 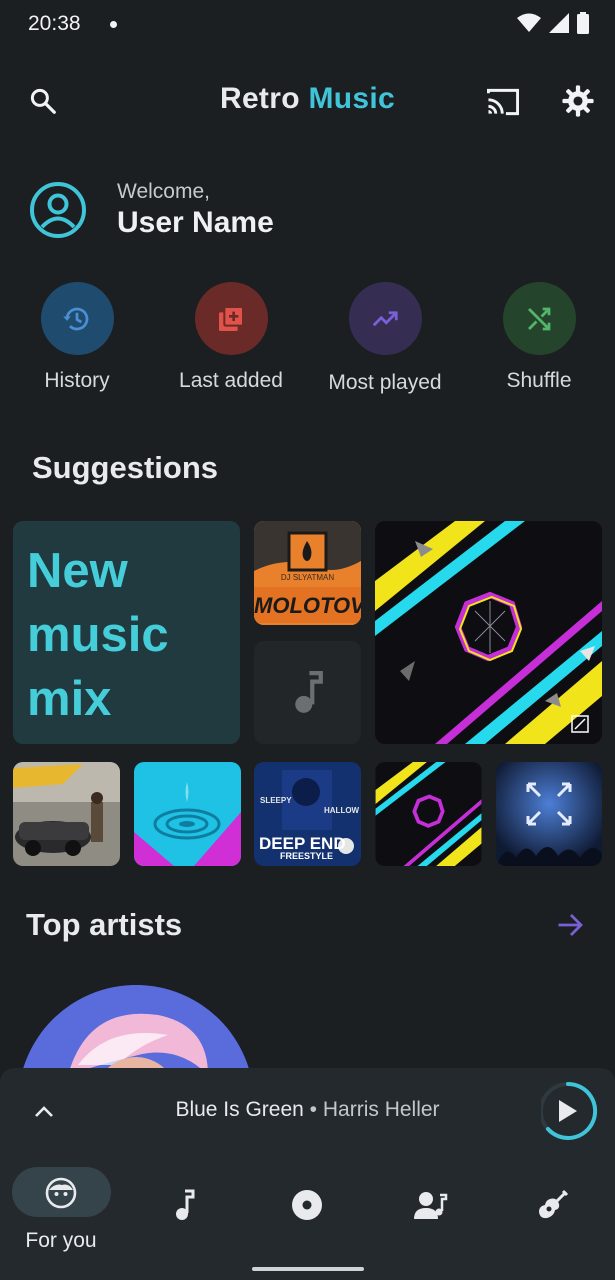 What do you see at coordinates (583, 23) in the screenshot?
I see `battery-icon` at bounding box center [583, 23].